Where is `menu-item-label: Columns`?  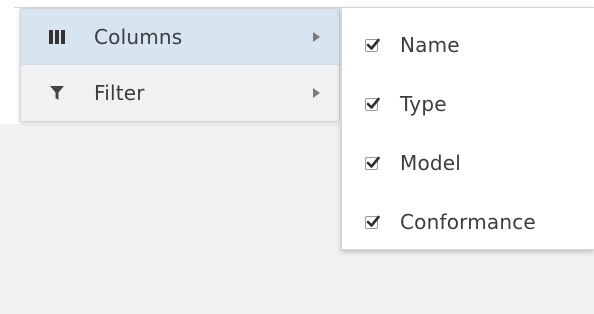 menu-item-label: Columns is located at coordinates (138, 36).